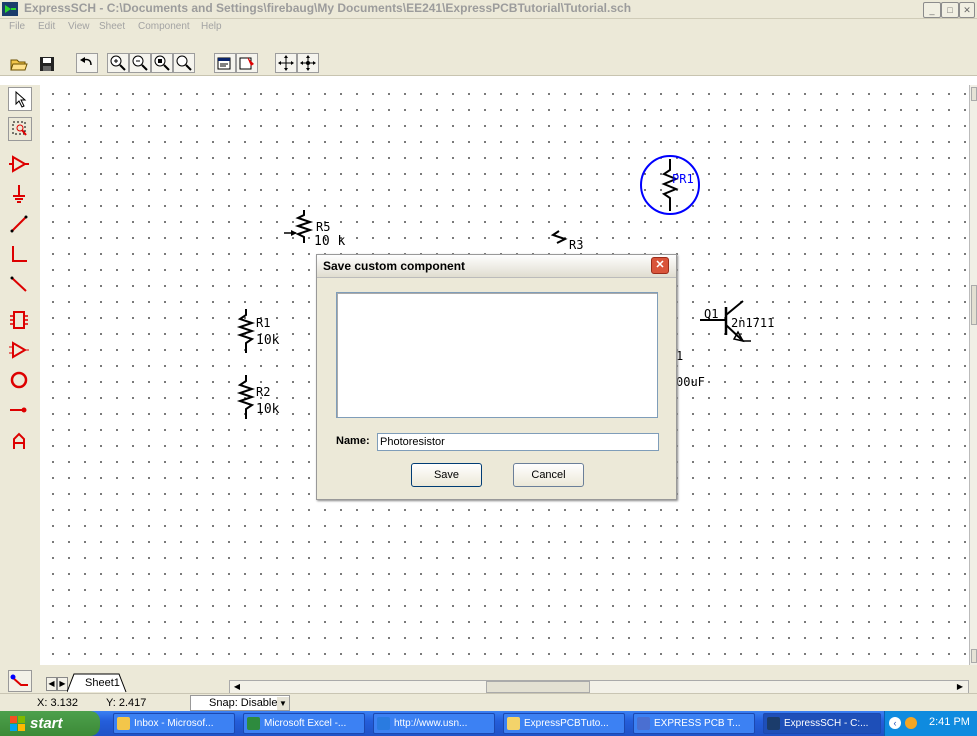  What do you see at coordinates (17, 723) in the screenshot?
I see `windows-logo-icon` at bounding box center [17, 723].